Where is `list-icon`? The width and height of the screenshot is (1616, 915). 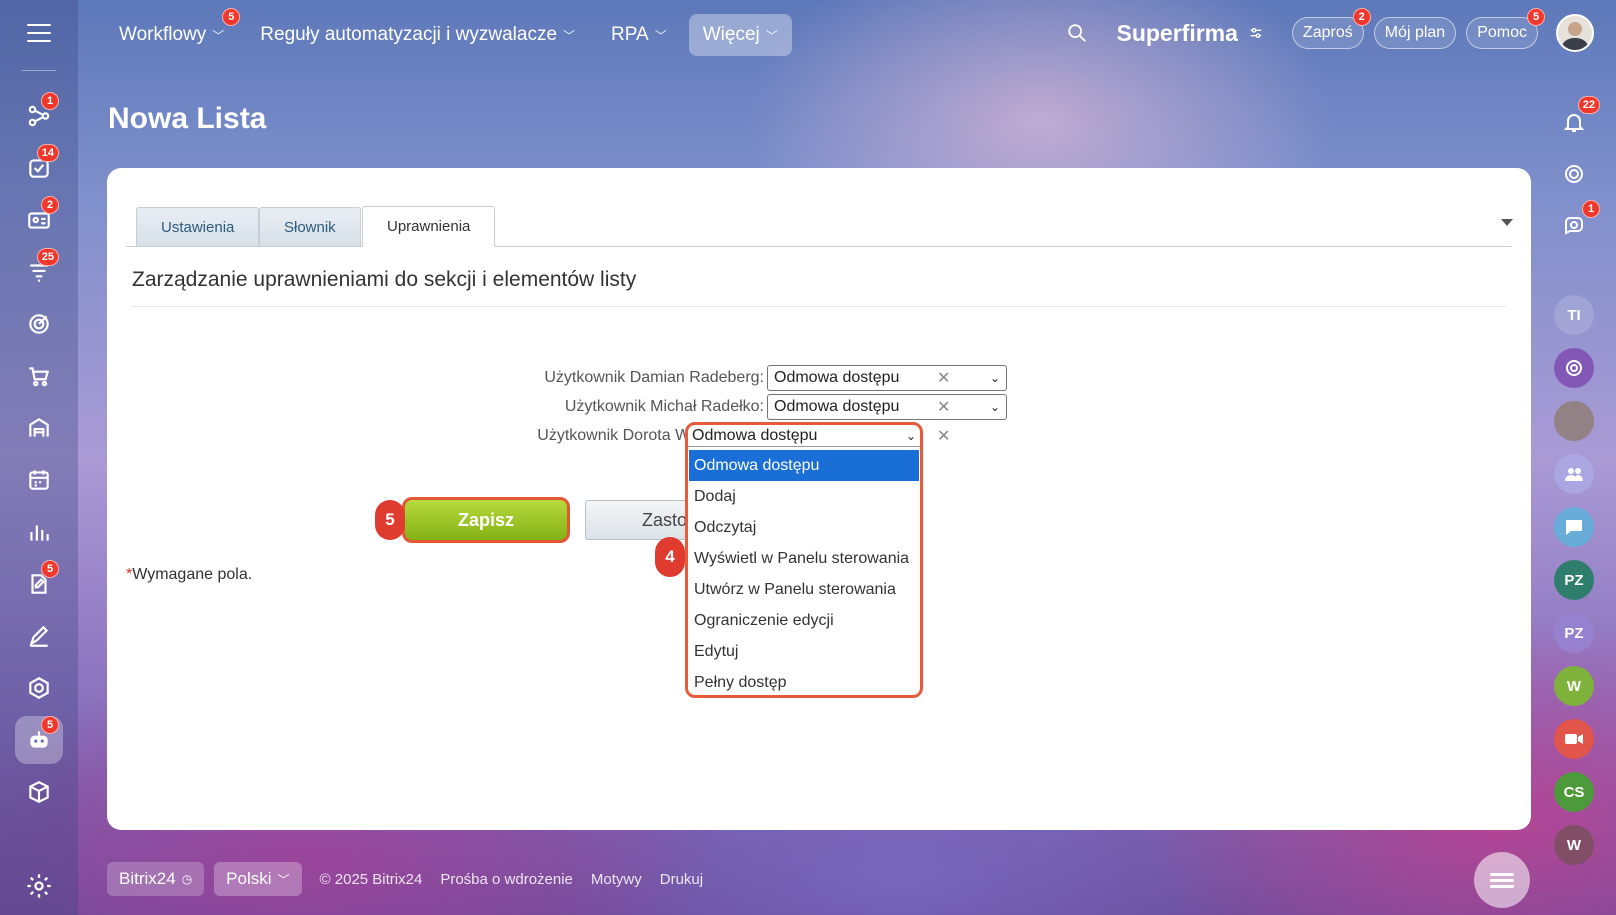 list-icon is located at coordinates (1502, 880).